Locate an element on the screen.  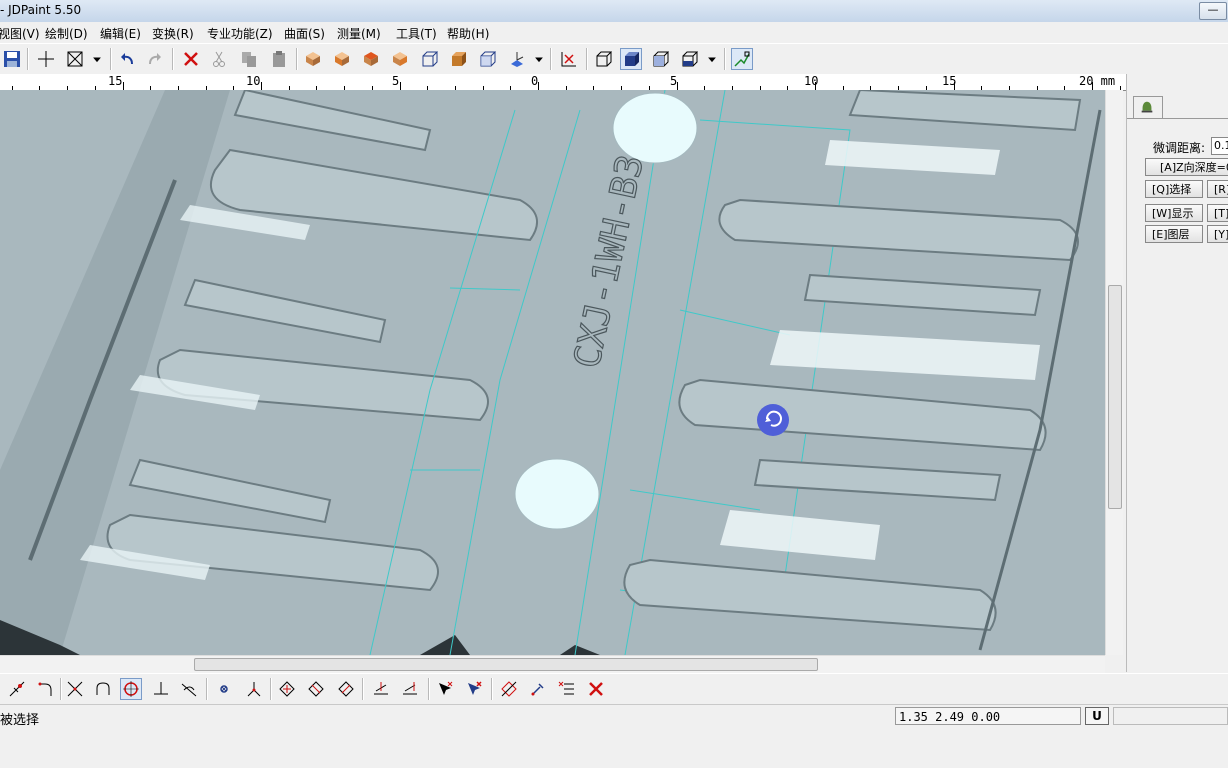
cut-icon is located at coordinates (219, 59).